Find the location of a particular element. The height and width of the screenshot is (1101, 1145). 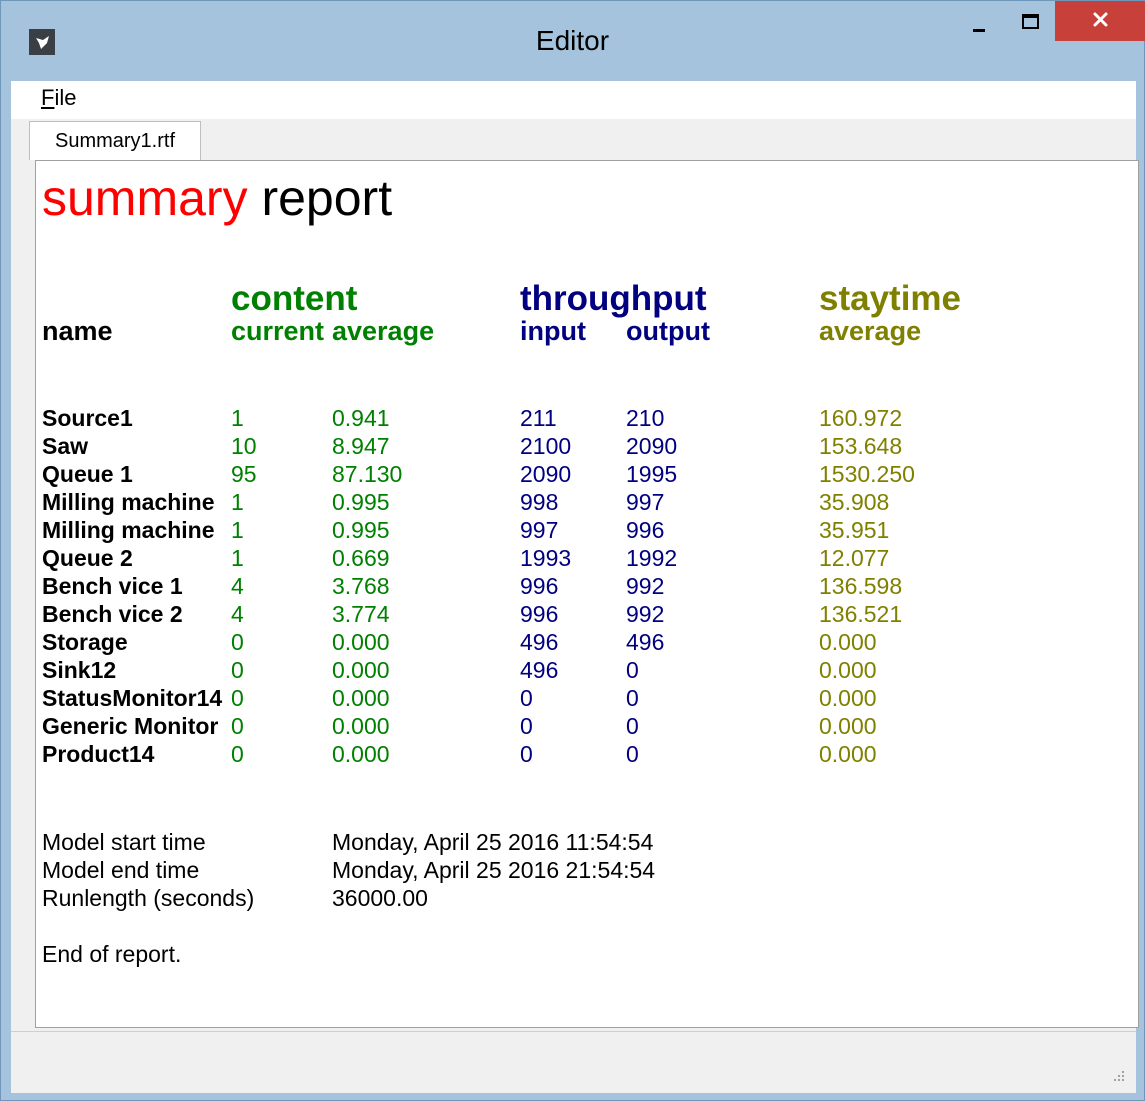

close-button is located at coordinates (1100, 21).